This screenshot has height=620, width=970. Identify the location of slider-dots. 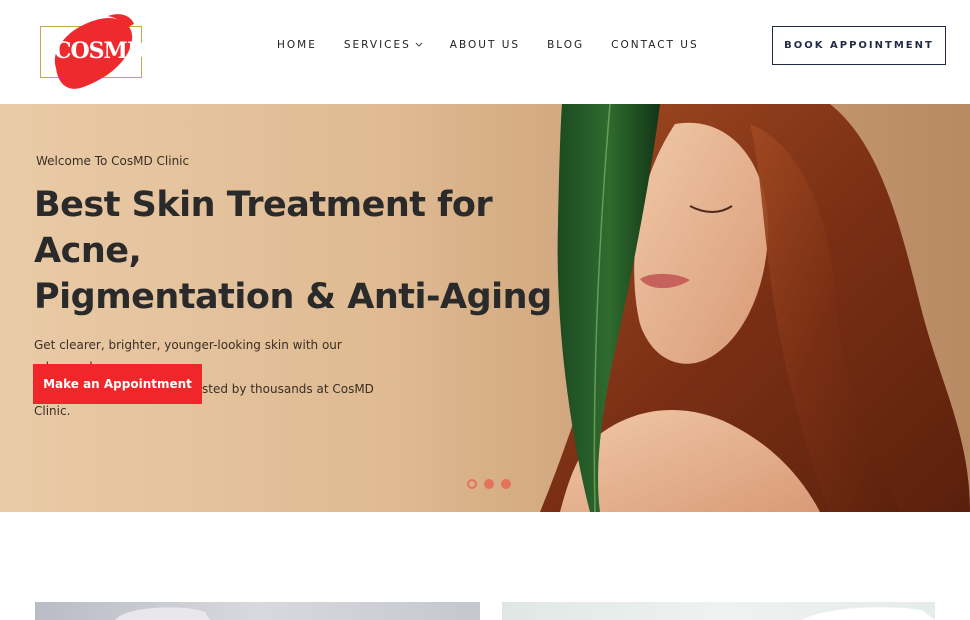
(489, 484).